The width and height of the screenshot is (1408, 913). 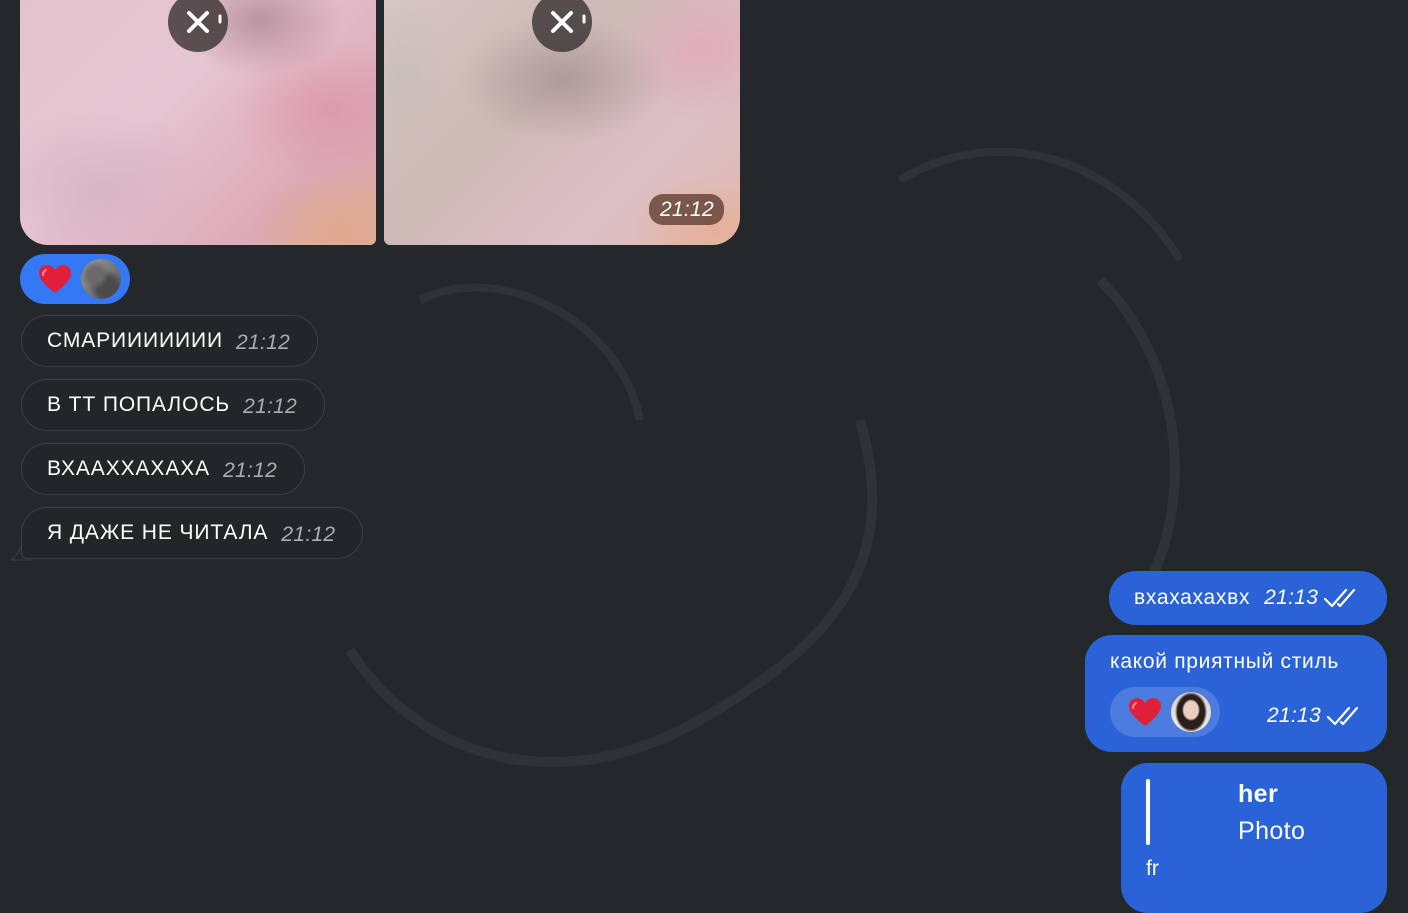 I want to click on incoming-message: В ТТ ПОПАЛОСЬ 21:12, so click(x=173, y=405).